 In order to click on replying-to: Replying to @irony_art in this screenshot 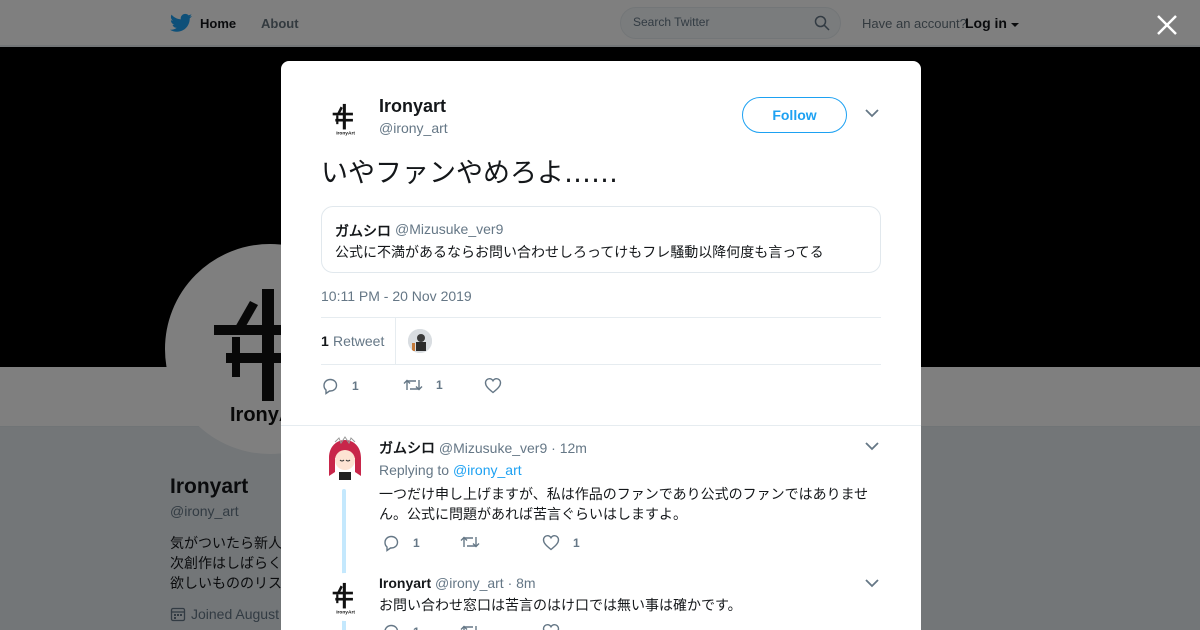, I will do `click(450, 470)`.